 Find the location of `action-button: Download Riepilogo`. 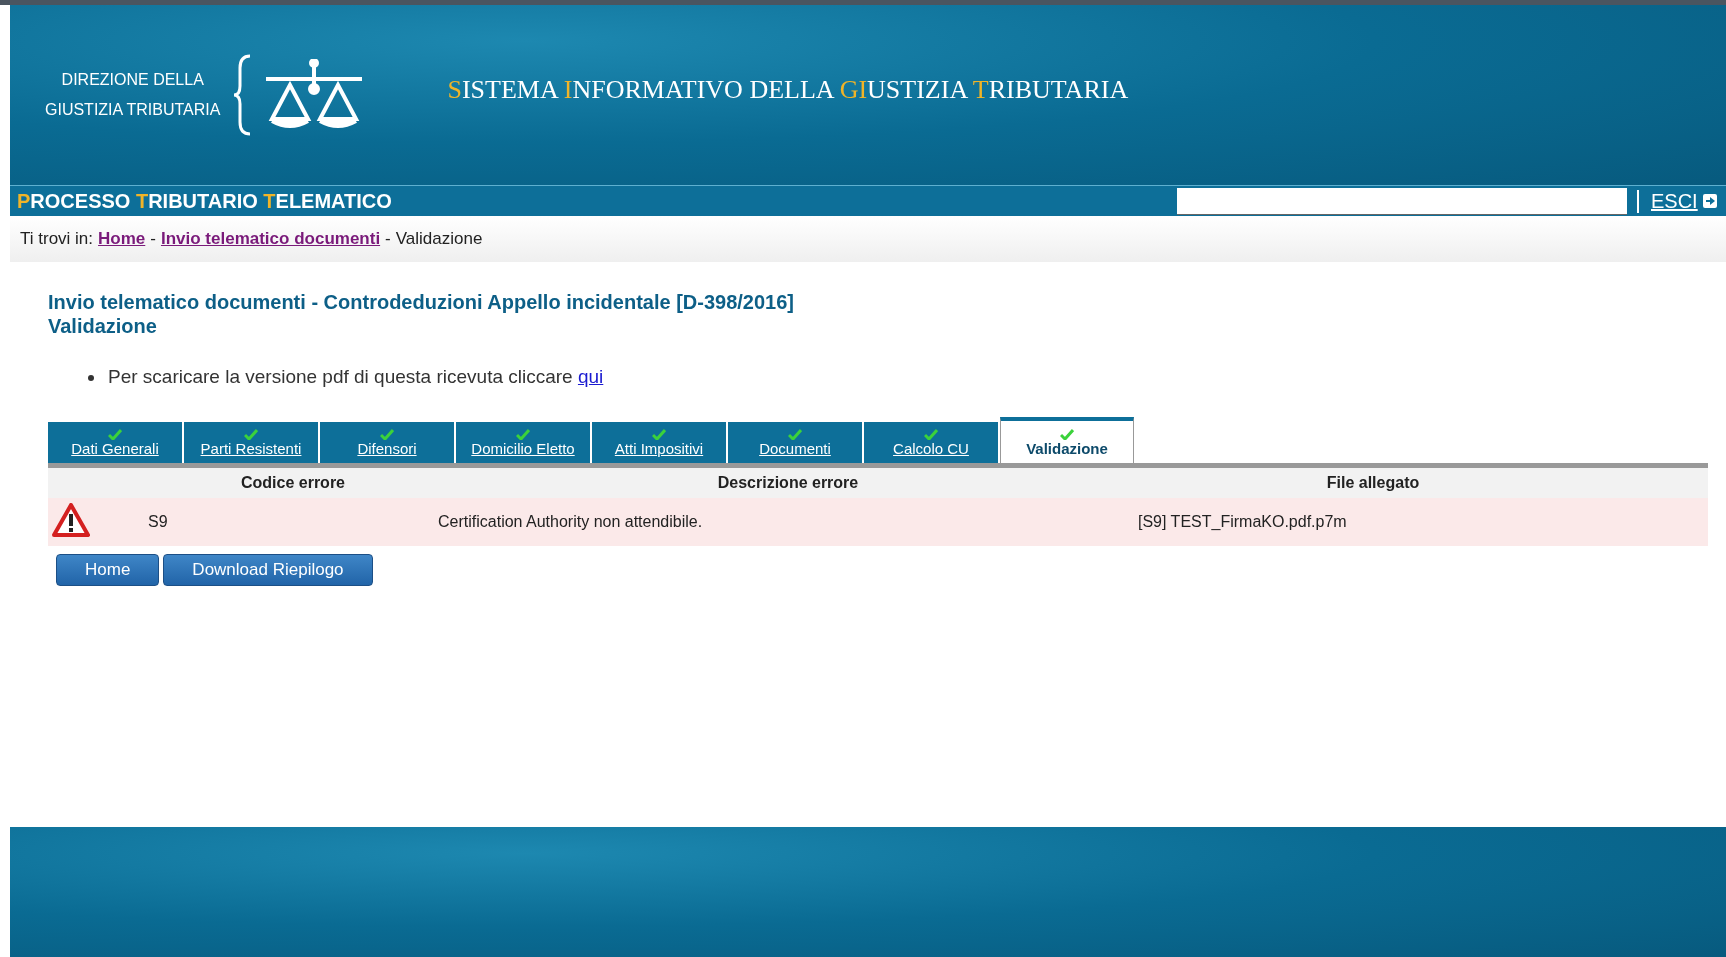

action-button: Download Riepilogo is located at coordinates (268, 570).